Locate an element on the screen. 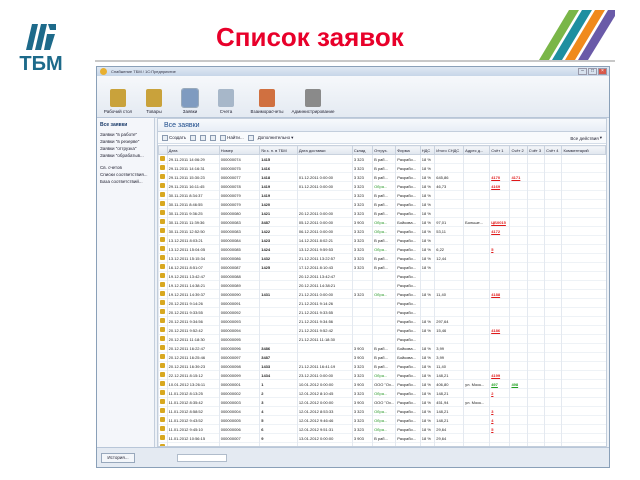 This screenshot has height=480, width=640. table-cell: 20.12.2011 0:00:00 is located at coordinates (324, 213).